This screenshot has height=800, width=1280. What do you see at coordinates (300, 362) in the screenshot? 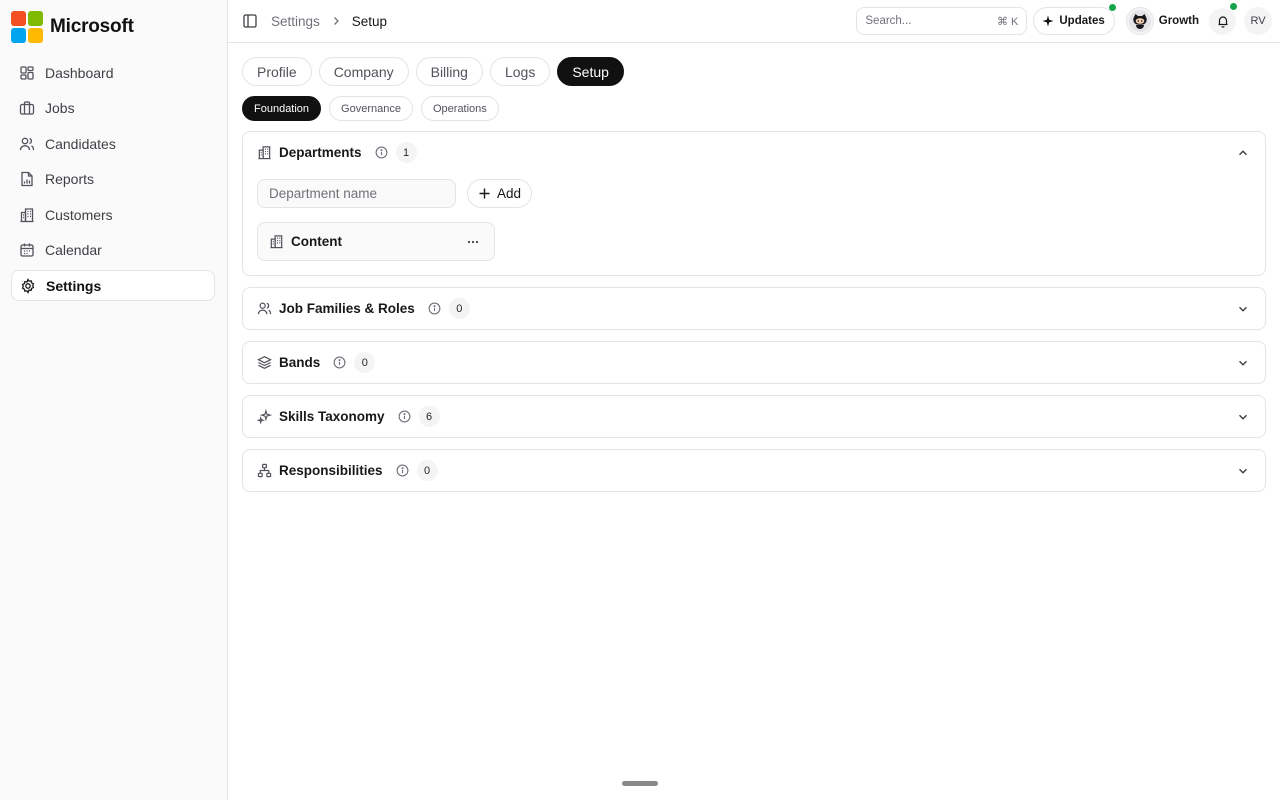
I see `section-title: Bands` at bounding box center [300, 362].